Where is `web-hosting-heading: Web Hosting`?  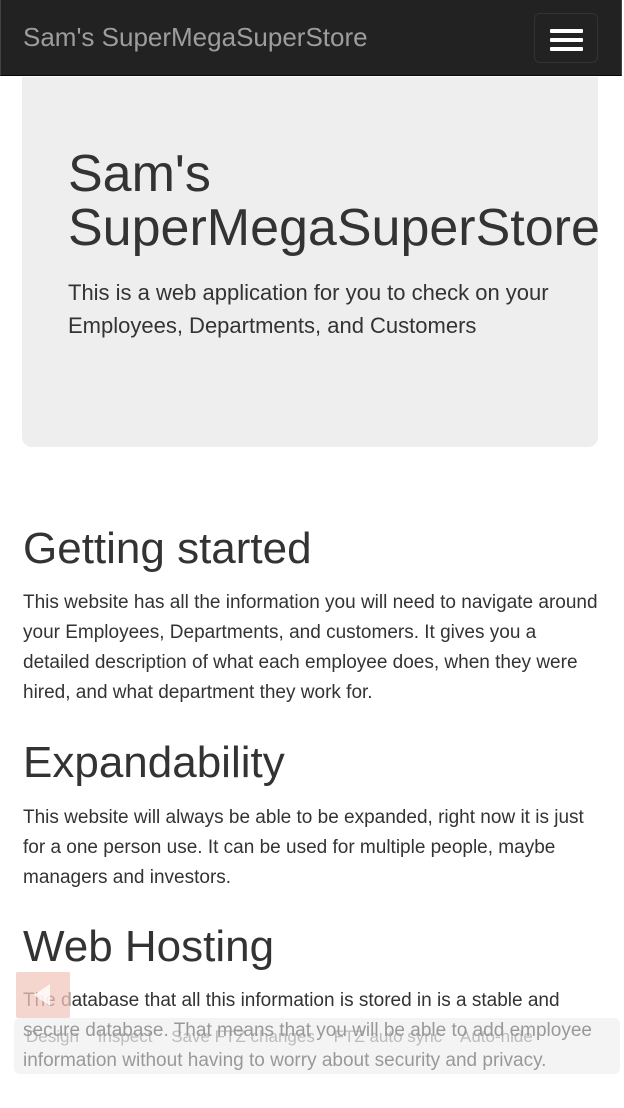 web-hosting-heading: Web Hosting is located at coordinates (149, 946).